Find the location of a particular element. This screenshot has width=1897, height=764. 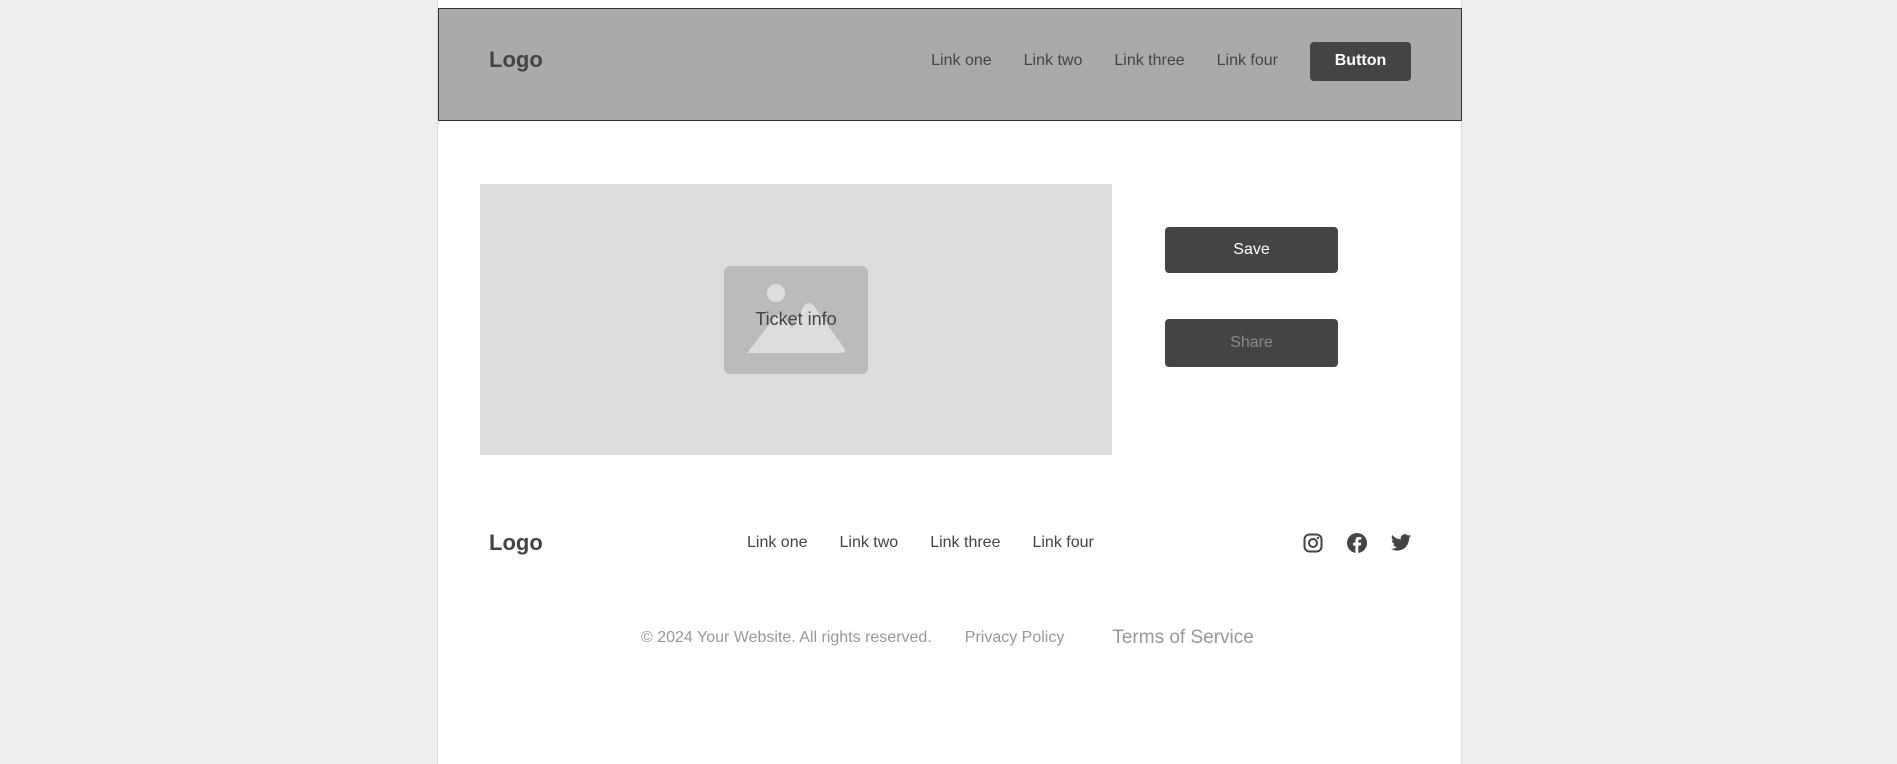

social-links is located at coordinates (1357, 543).